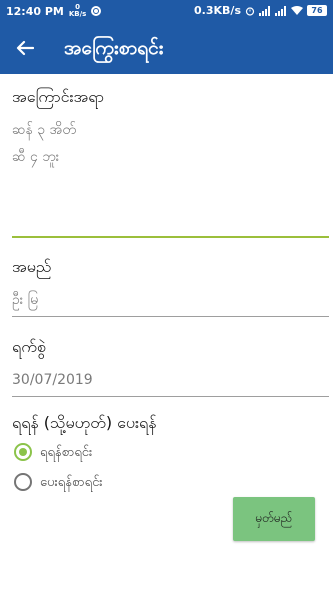 The image size is (333, 592). I want to click on payable-radio, so click(23, 482).